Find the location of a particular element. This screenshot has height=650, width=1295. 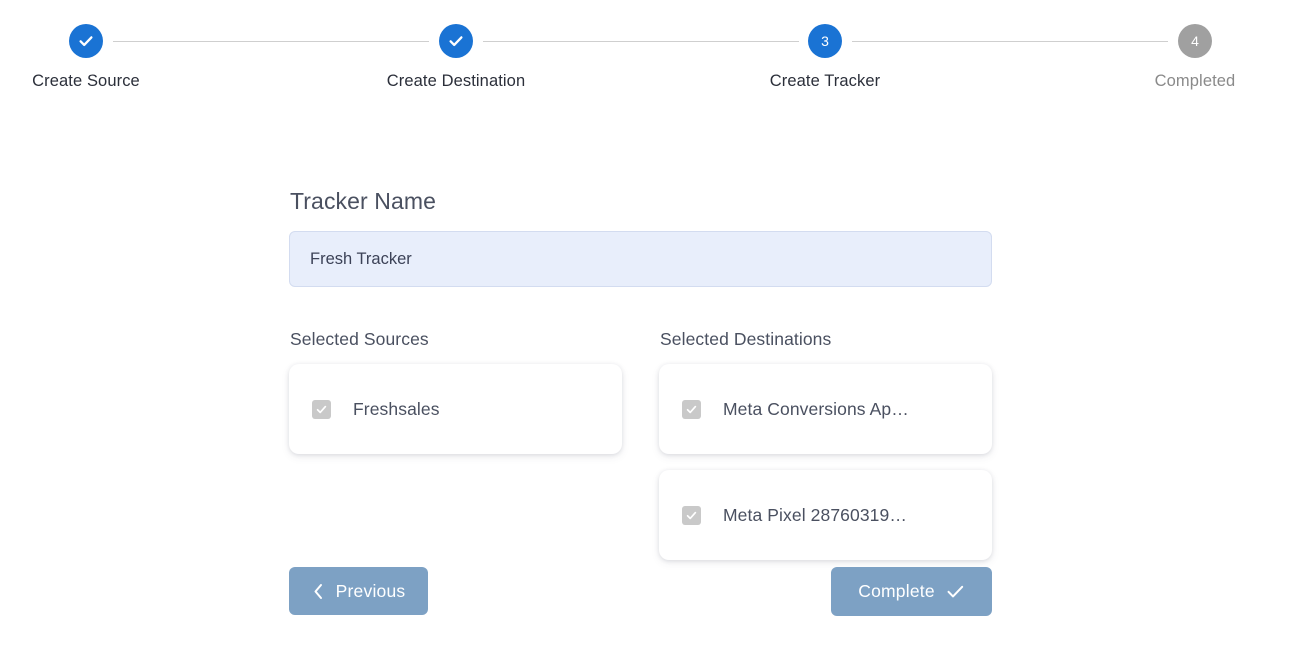

stepper-label-create-source: Create Source is located at coordinates (86, 81).